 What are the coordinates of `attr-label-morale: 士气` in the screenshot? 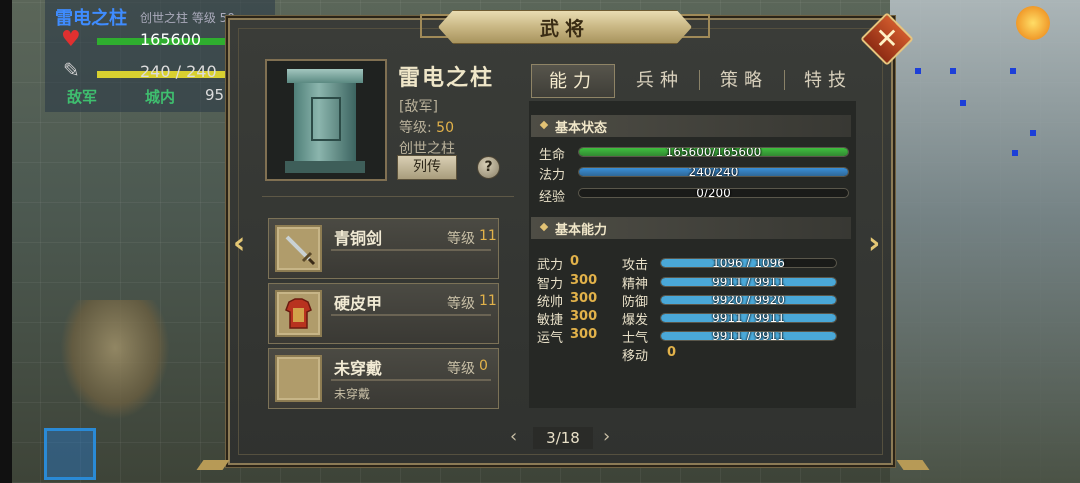 It's located at (635, 338).